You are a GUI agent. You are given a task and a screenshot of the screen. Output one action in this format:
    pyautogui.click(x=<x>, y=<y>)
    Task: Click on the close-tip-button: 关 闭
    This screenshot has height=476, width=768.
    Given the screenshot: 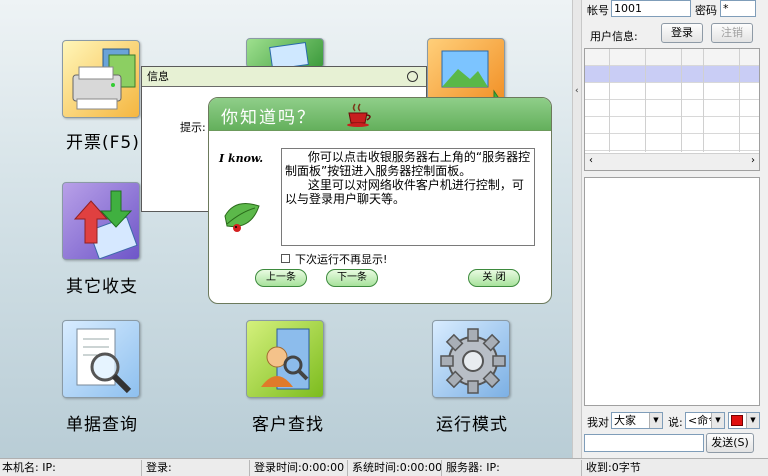 What is the action you would take?
    pyautogui.click(x=494, y=278)
    